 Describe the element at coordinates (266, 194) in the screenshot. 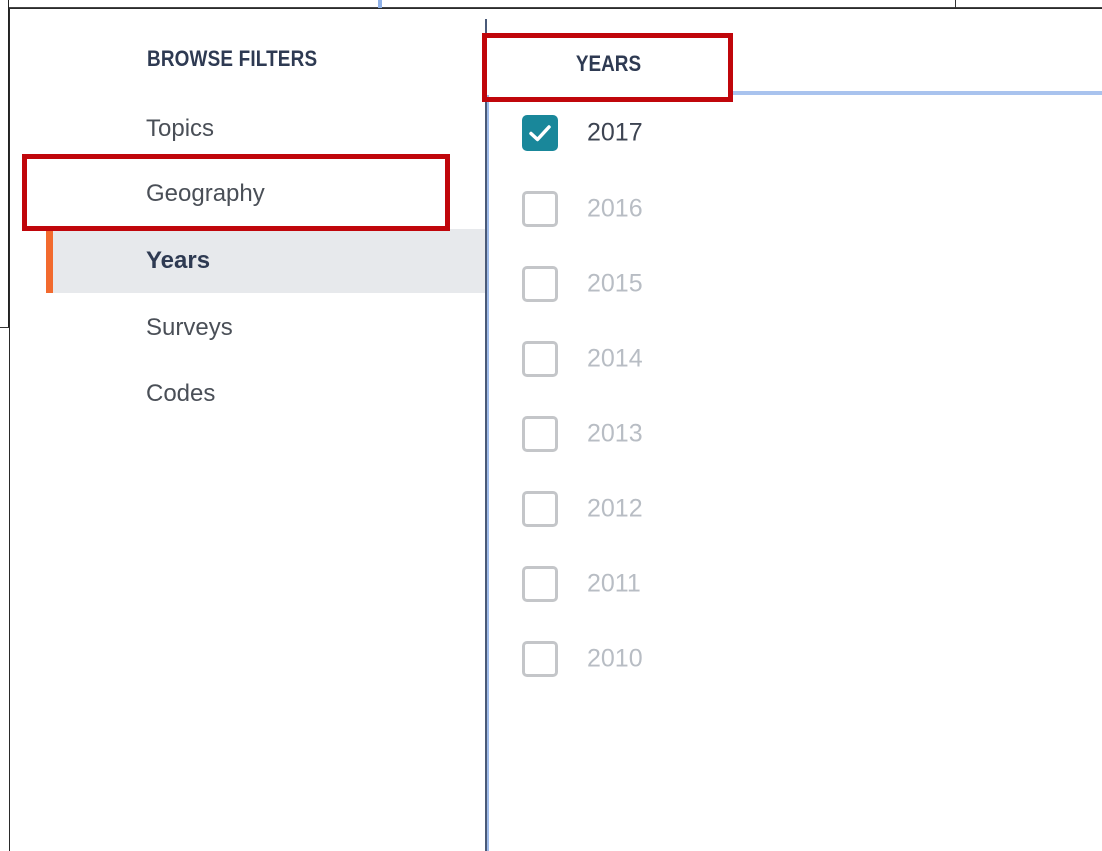

I see `sidebar-item-geography: Geography` at that location.